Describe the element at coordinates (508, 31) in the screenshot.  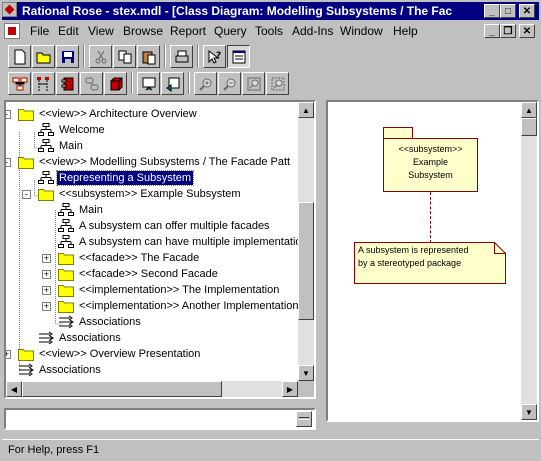
I see `doc-restore-button: ❐` at that location.